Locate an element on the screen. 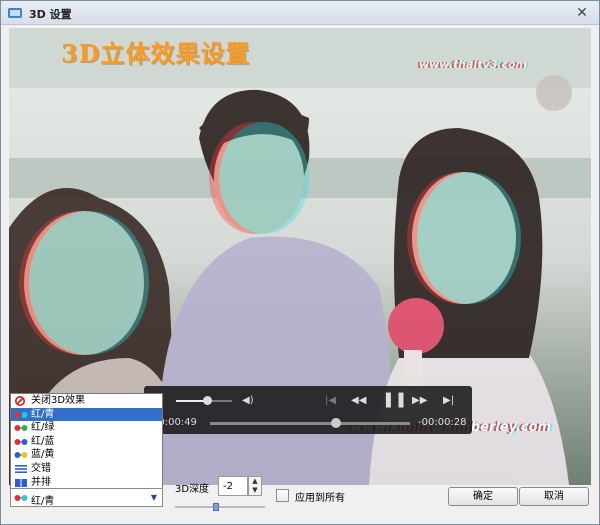 Image resolution: width=600 pixels, height=525 pixels. volume-knob is located at coordinates (207, 400).